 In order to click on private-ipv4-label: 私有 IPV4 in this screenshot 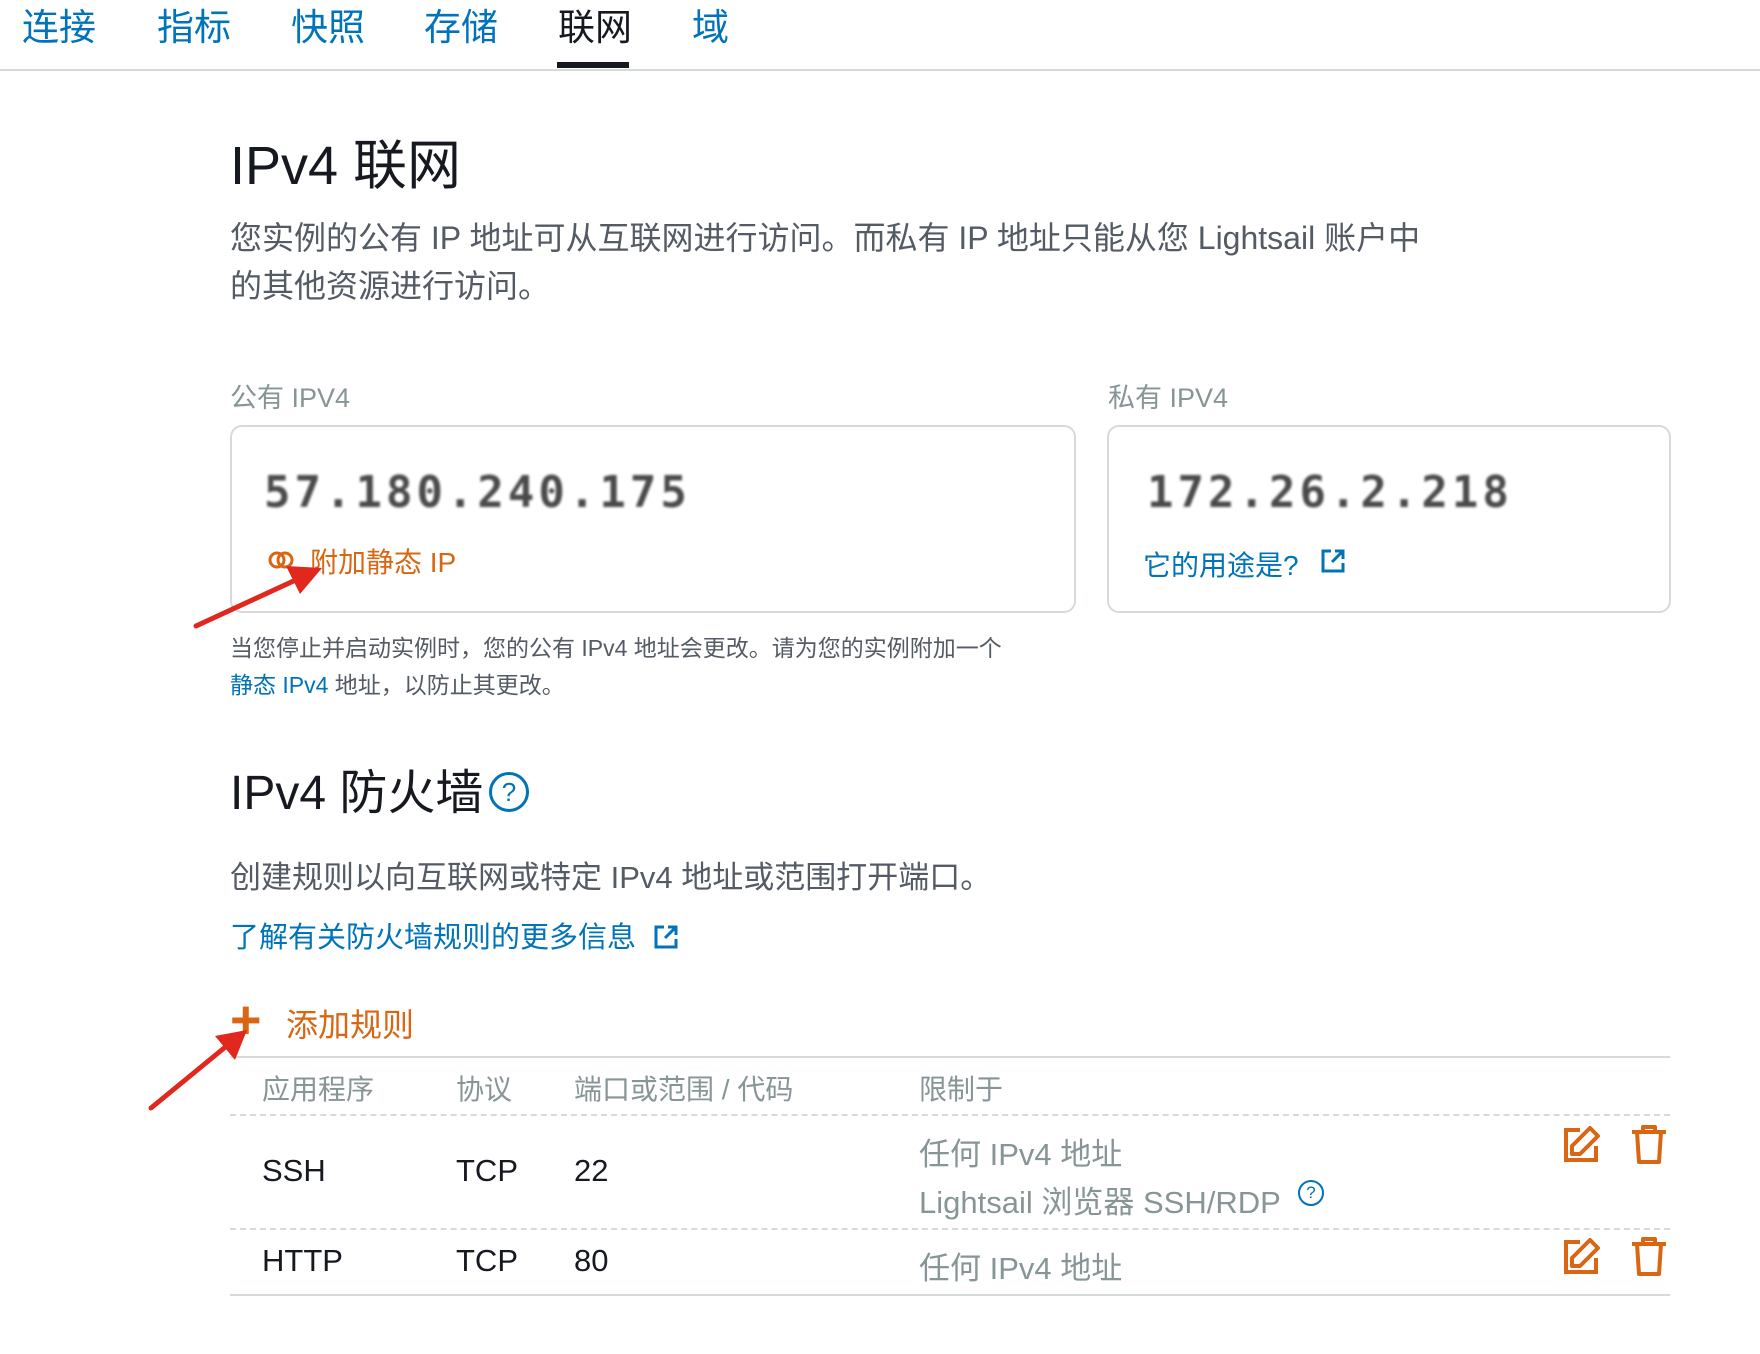, I will do `click(1168, 398)`.